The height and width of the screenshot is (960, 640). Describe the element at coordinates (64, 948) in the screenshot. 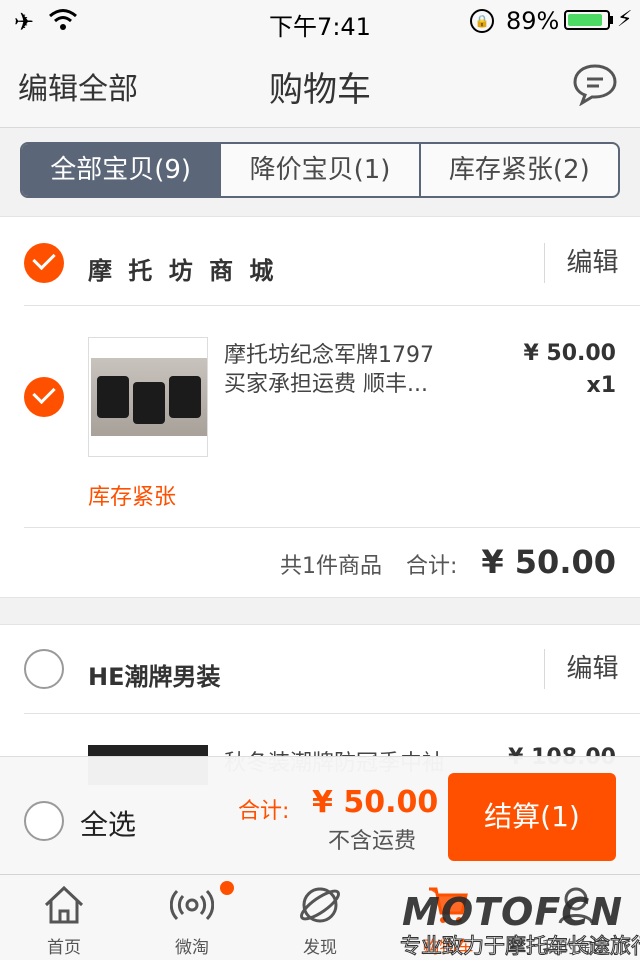

I see `tab-label: 首页` at that location.